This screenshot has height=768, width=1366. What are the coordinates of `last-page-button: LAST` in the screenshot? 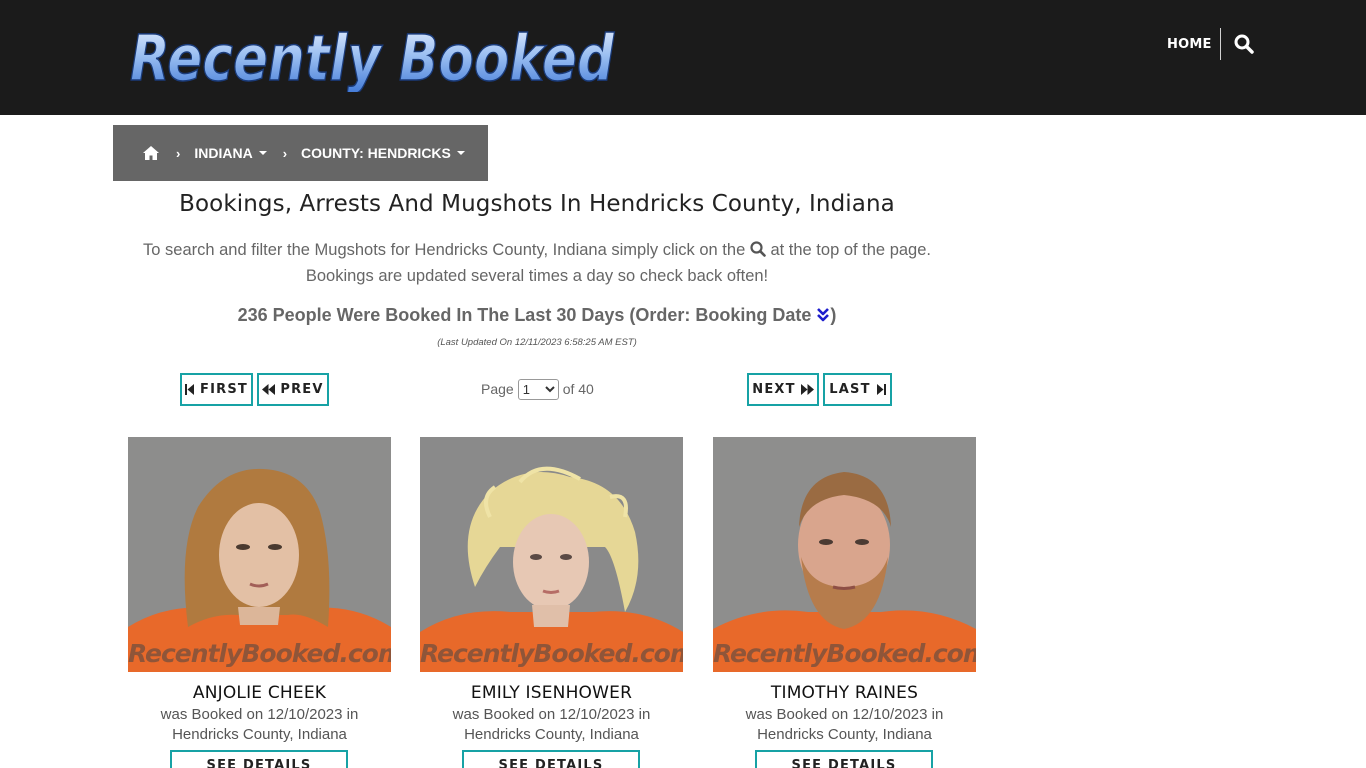 It's located at (857, 389).